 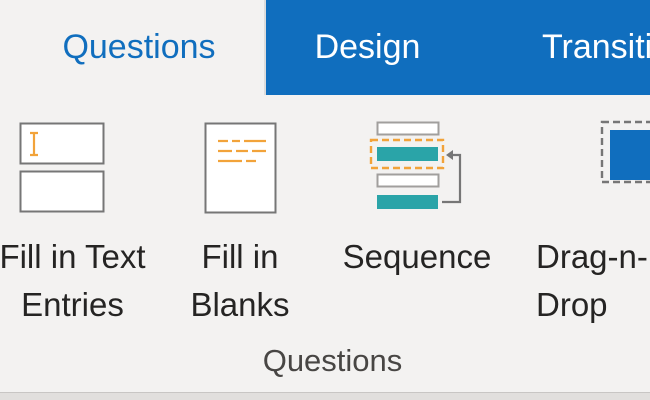 I want to click on command-label: Drag-n-Drop, so click(x=592, y=280).